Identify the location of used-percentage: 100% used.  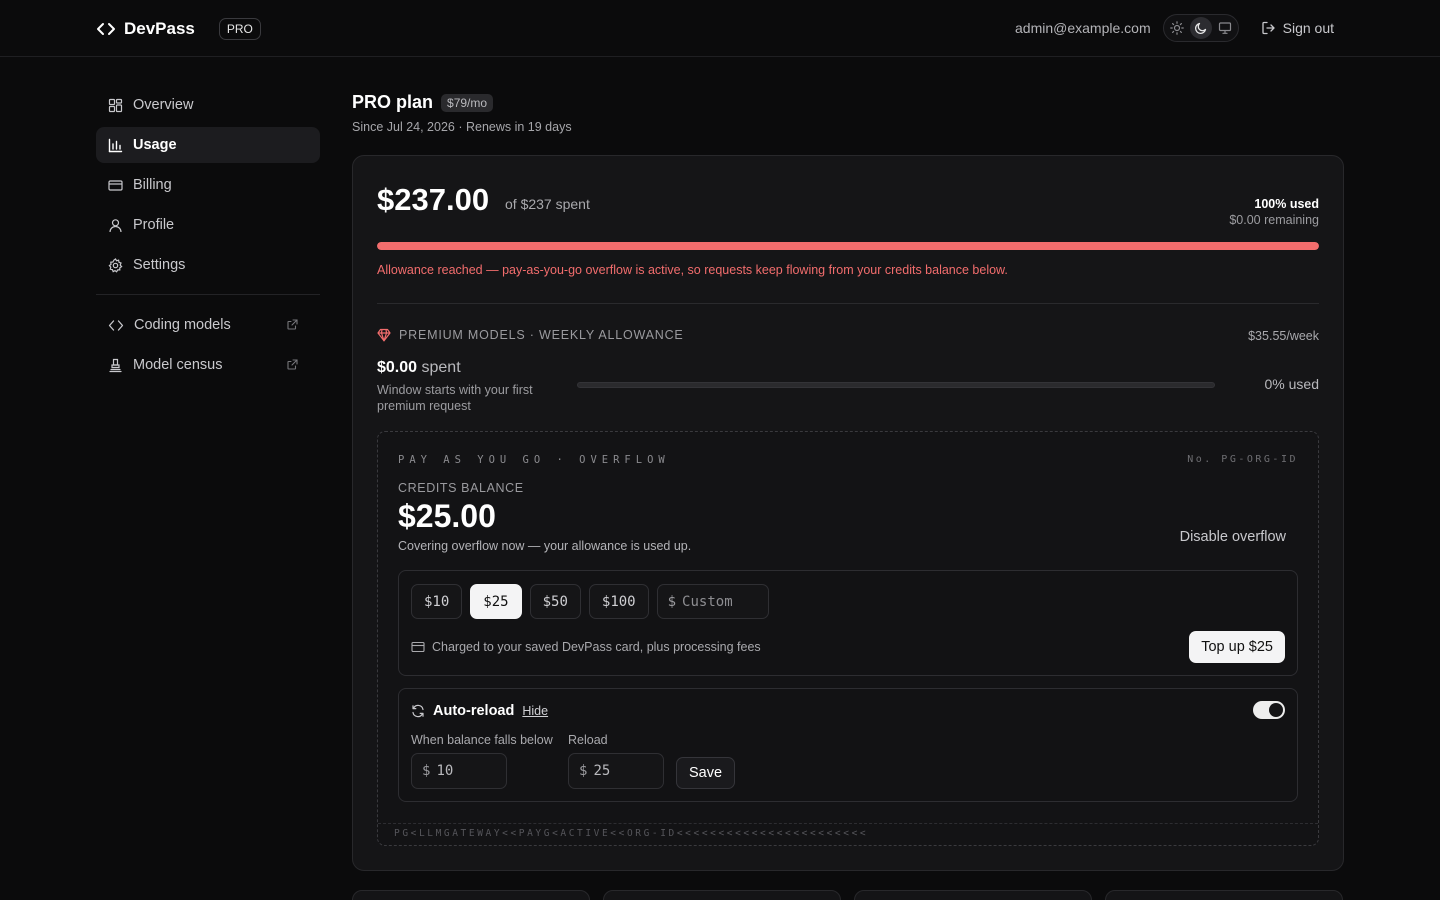
(1286, 204).